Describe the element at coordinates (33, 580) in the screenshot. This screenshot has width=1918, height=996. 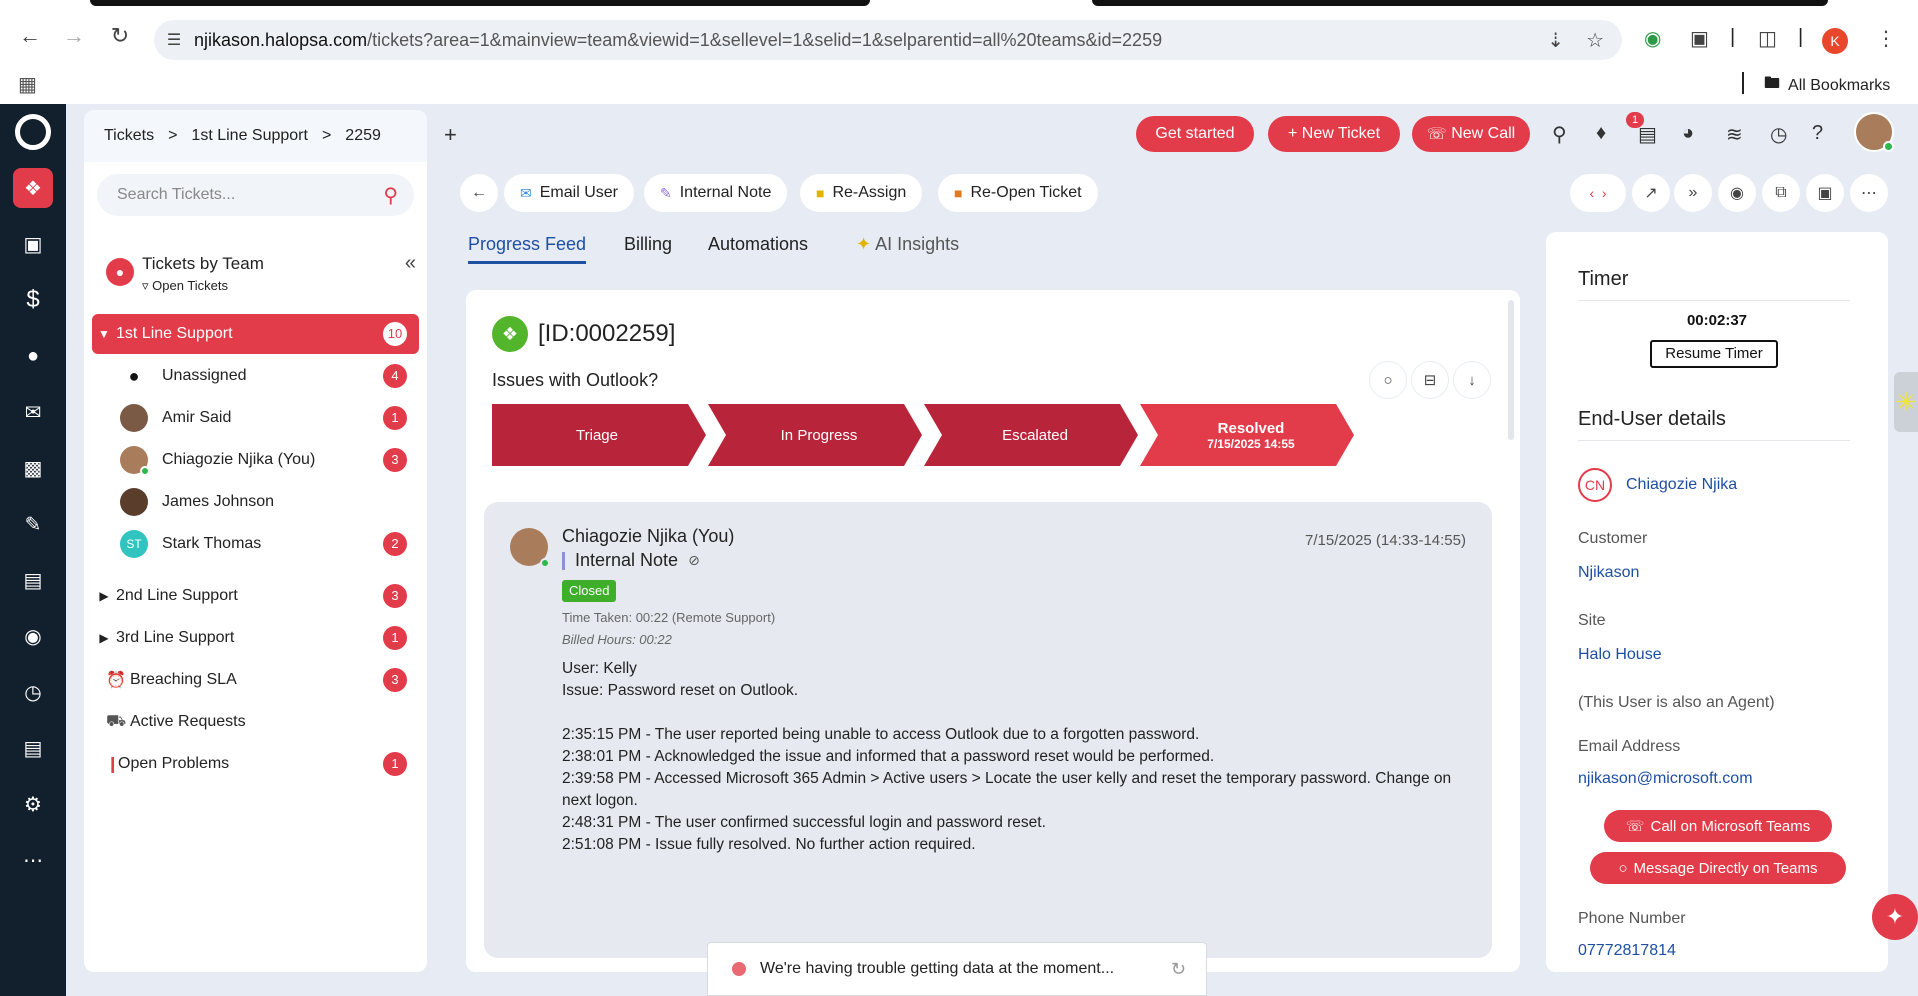
I see `documents-nav-icon: ▤` at that location.